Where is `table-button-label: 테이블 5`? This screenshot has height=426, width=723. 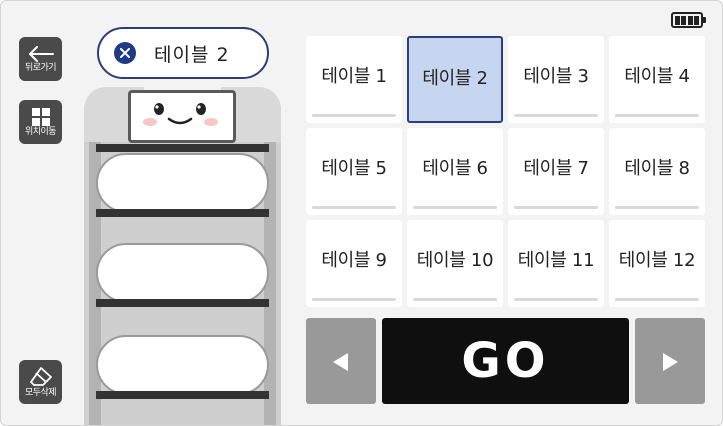
table-button-label: 테이블 5 is located at coordinates (354, 168).